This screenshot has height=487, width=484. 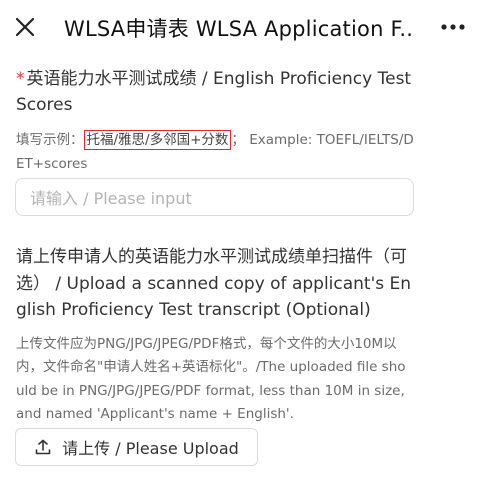 I want to click on input-placeholder: 请输入 / Please input, so click(x=111, y=198).